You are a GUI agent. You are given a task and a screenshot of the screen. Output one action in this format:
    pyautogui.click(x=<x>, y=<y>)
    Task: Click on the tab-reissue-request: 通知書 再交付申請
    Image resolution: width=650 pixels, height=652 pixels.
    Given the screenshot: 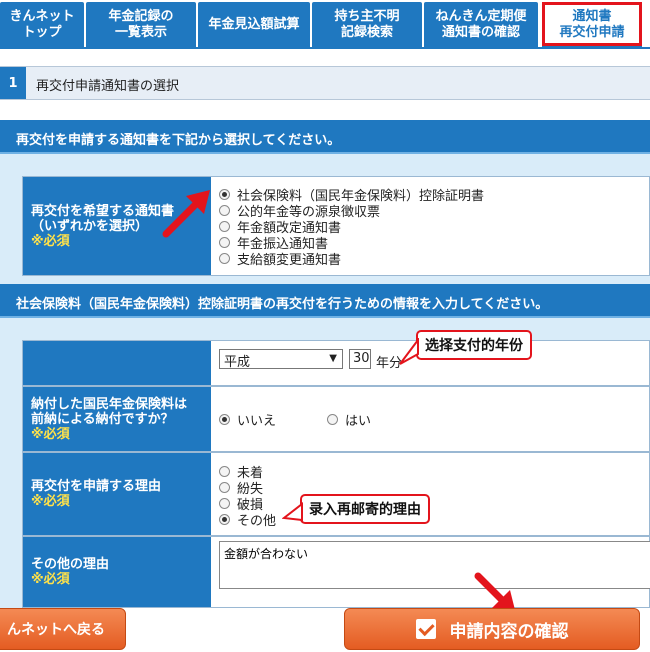 What is the action you would take?
    pyautogui.click(x=592, y=24)
    